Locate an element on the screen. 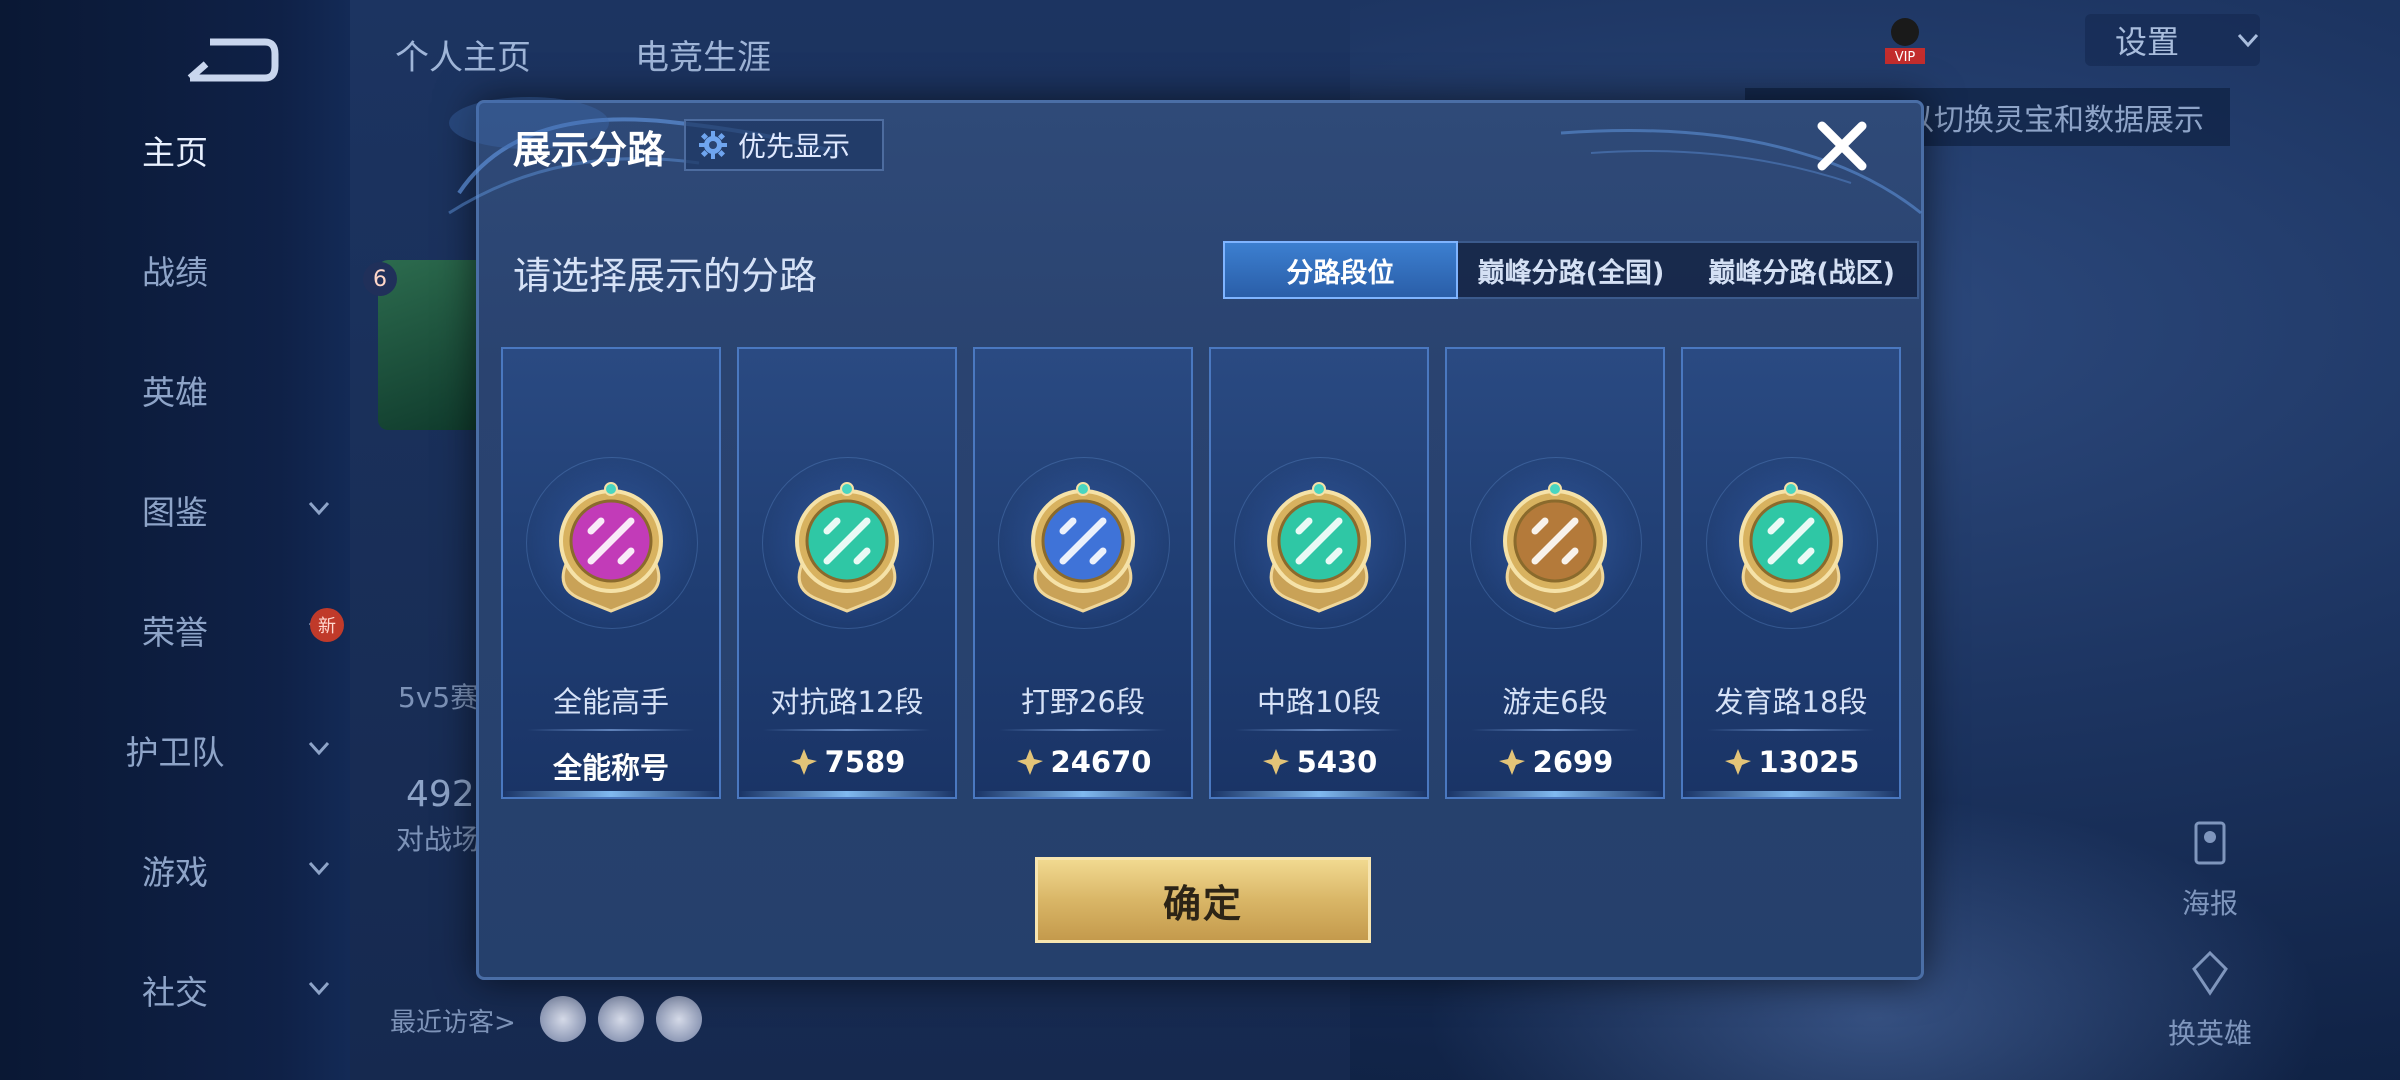 This screenshot has width=2400, height=1080. priority-display-button: 优先显示 is located at coordinates (784, 145).